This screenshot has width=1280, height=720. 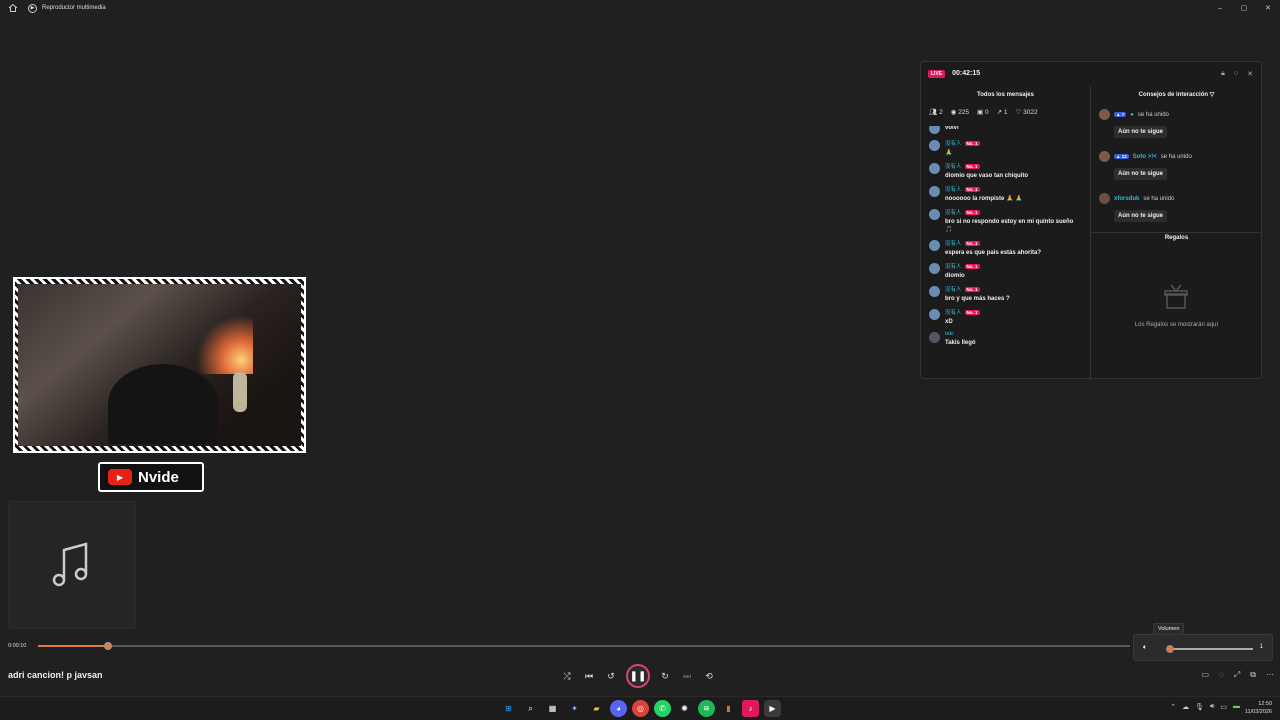 What do you see at coordinates (1237, 675) in the screenshot?
I see `fullscreen-icon: ⤢` at bounding box center [1237, 675].